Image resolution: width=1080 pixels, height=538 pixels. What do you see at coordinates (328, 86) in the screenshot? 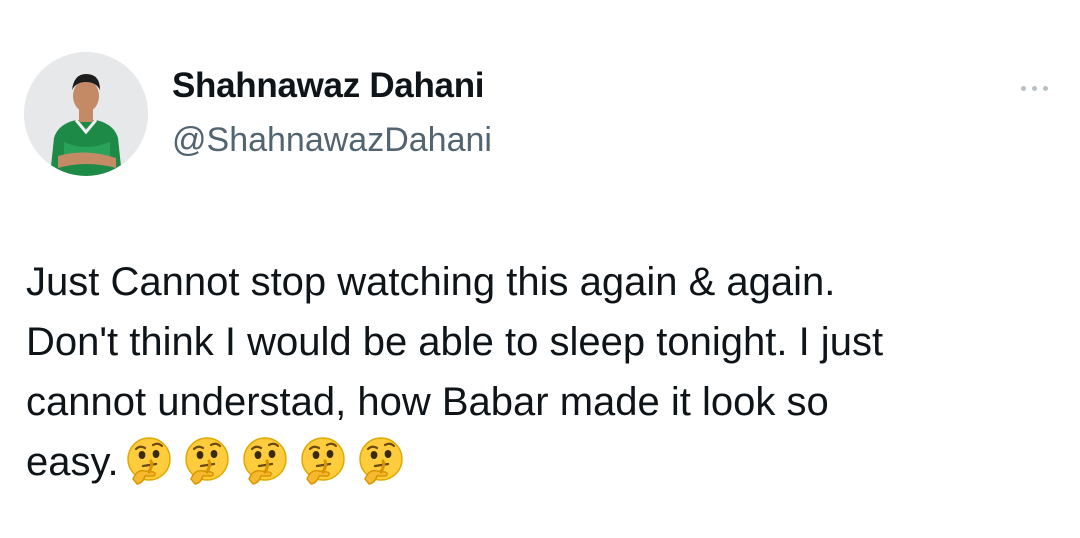
I see `author-display-name: Shahnawaz Dahani` at bounding box center [328, 86].